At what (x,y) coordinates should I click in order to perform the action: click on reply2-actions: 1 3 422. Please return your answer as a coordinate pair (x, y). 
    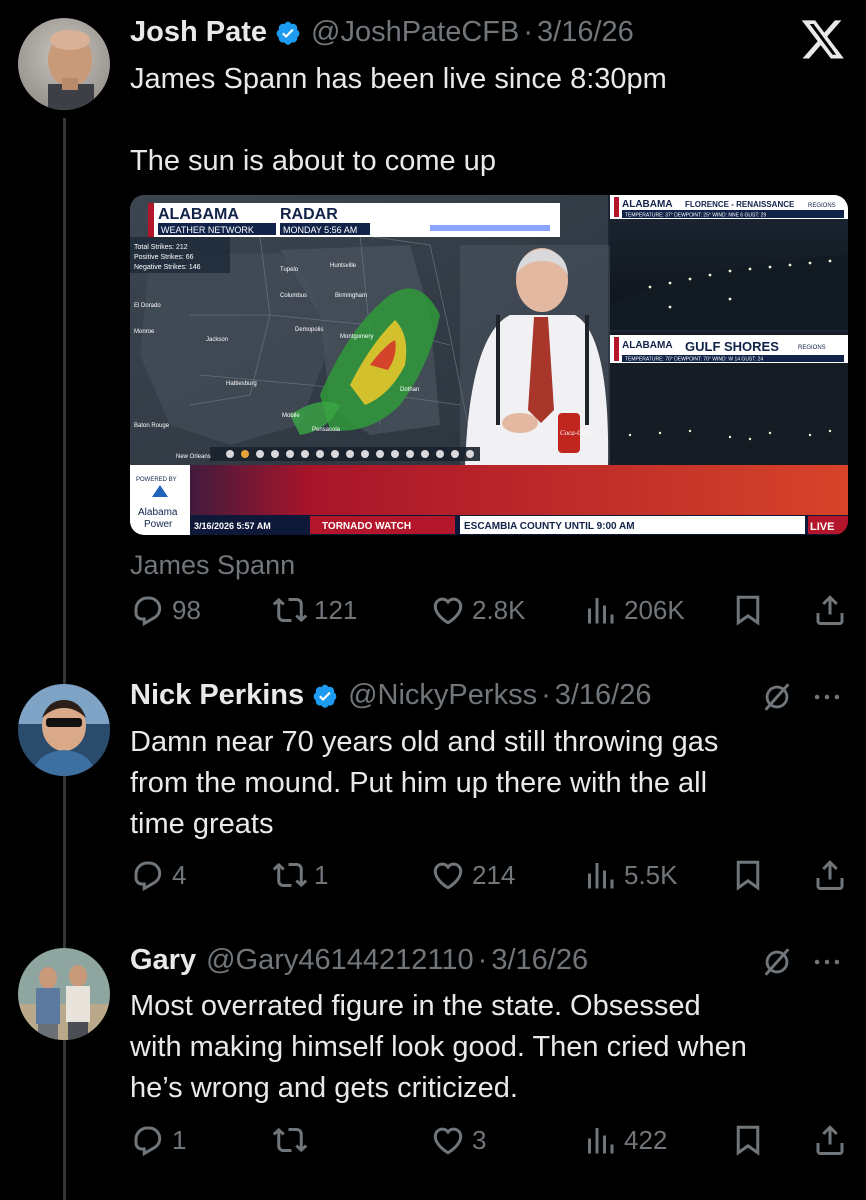
    Looking at the image, I should click on (489, 1142).